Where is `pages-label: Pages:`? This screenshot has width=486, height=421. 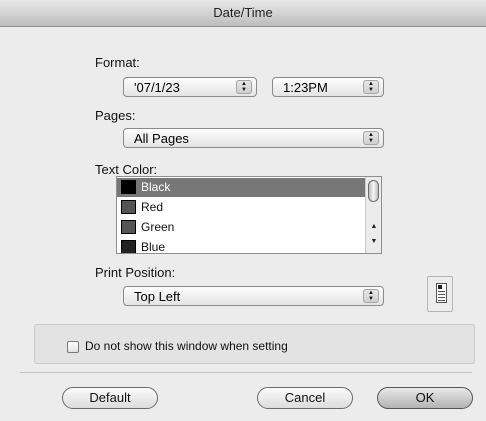 pages-label: Pages: is located at coordinates (115, 115).